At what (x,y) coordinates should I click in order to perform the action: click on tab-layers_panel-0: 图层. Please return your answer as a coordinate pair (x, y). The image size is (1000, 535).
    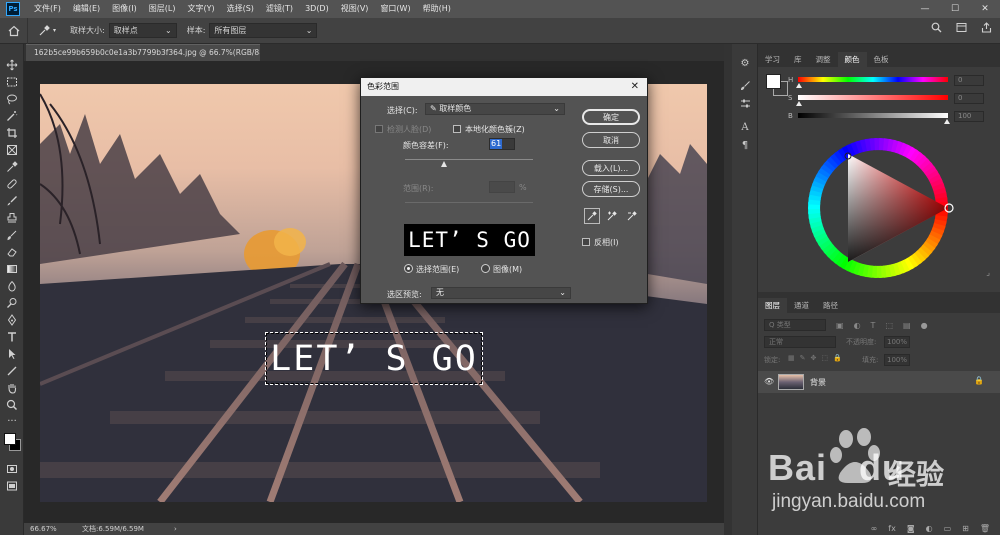
    Looking at the image, I should click on (772, 305).